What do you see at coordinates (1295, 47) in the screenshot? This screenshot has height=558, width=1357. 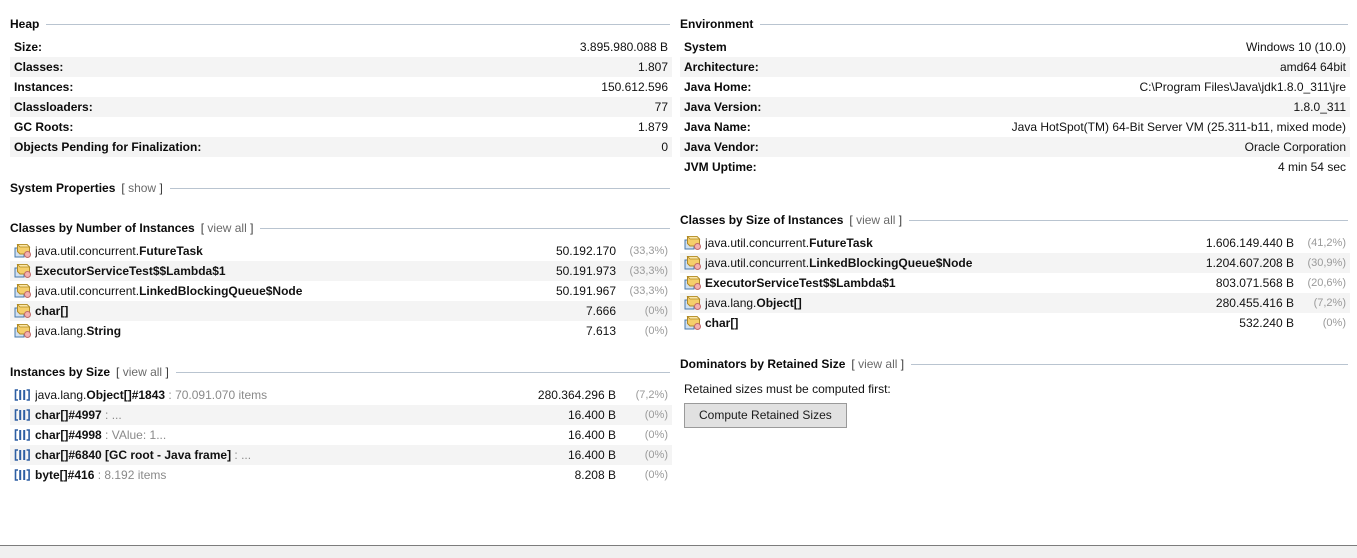 I see `row-value: Windows 10 (10.0)` at bounding box center [1295, 47].